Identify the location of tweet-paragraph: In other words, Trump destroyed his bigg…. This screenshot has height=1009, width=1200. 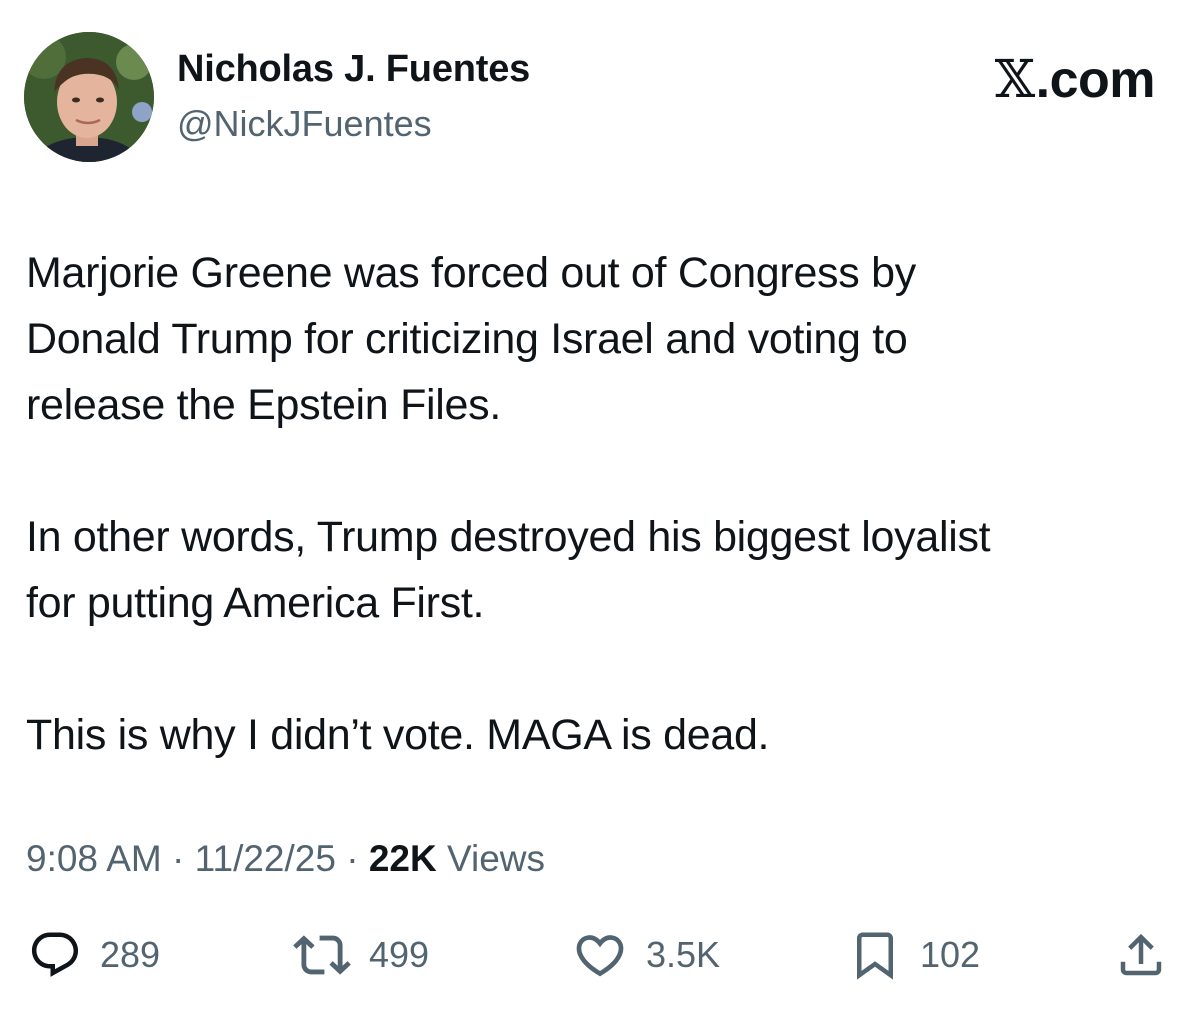
(508, 570).